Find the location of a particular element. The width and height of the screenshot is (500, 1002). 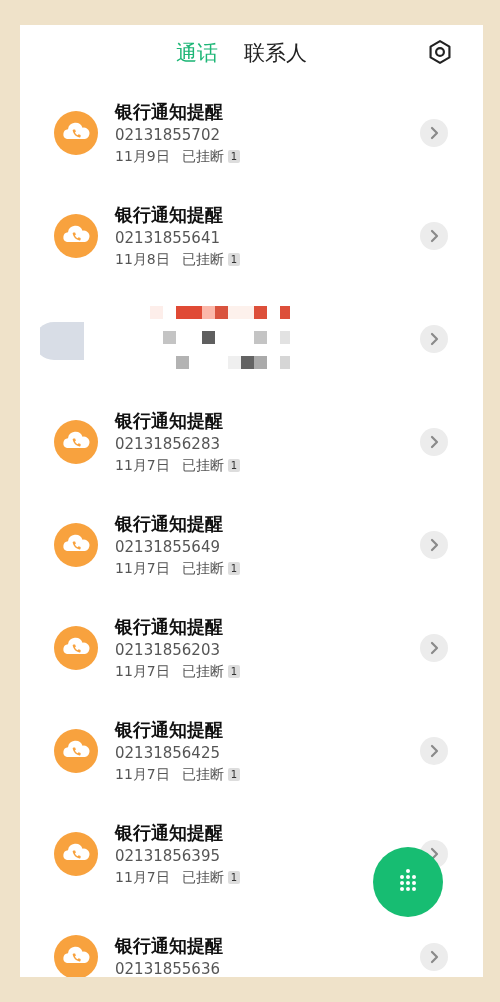

tab: 联系人 is located at coordinates (275, 53).